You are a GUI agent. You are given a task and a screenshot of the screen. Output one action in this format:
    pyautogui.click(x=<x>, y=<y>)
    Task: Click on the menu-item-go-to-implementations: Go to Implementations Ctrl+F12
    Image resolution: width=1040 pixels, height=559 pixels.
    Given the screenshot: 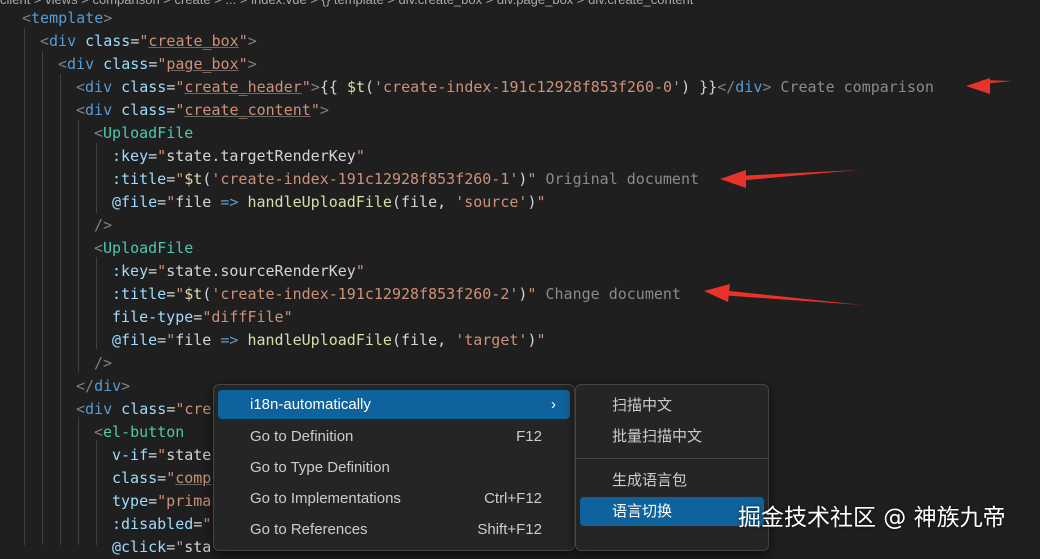 What is the action you would take?
    pyautogui.click(x=394, y=498)
    